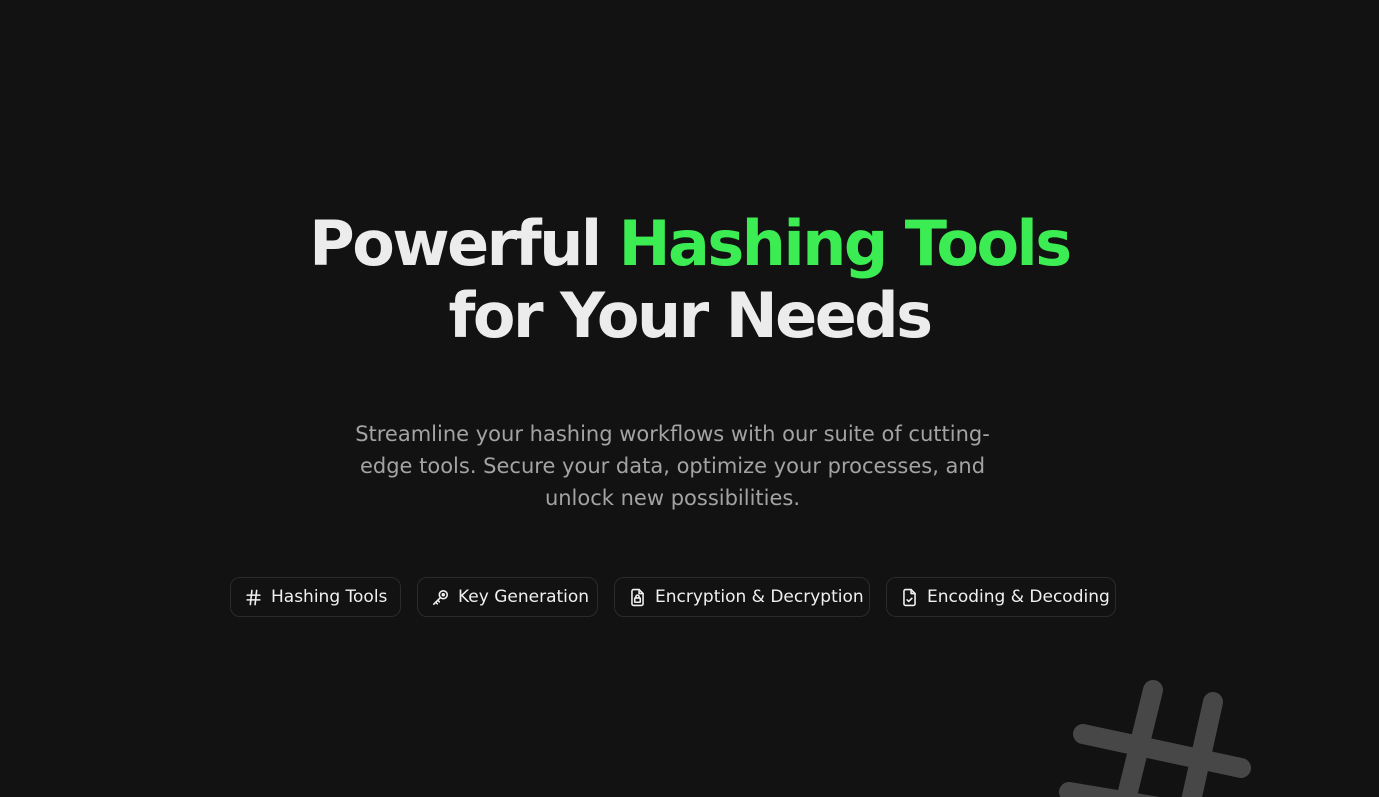 The height and width of the screenshot is (797, 1379). I want to click on pill-label: Hashing Tools, so click(329, 597).